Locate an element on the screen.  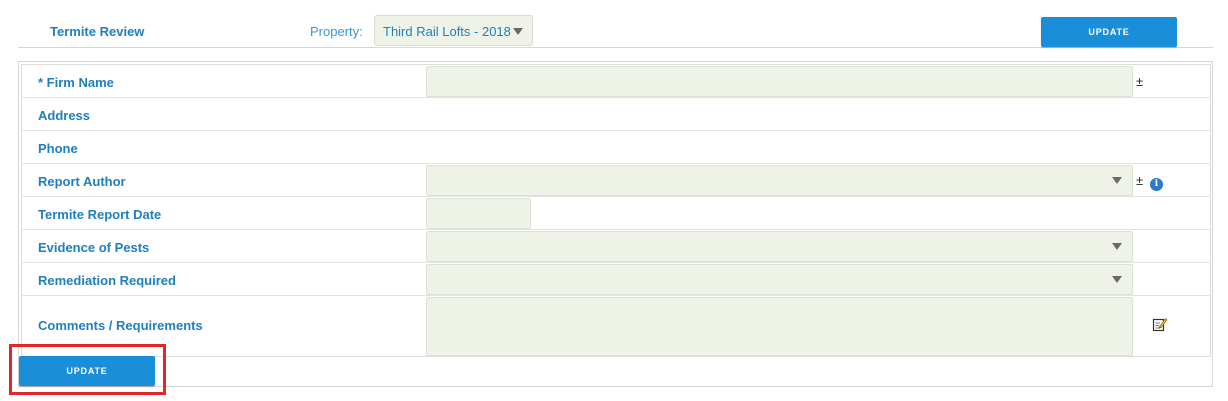
property-select-value: Third Rail Lofts - 2018 is located at coordinates (447, 31).